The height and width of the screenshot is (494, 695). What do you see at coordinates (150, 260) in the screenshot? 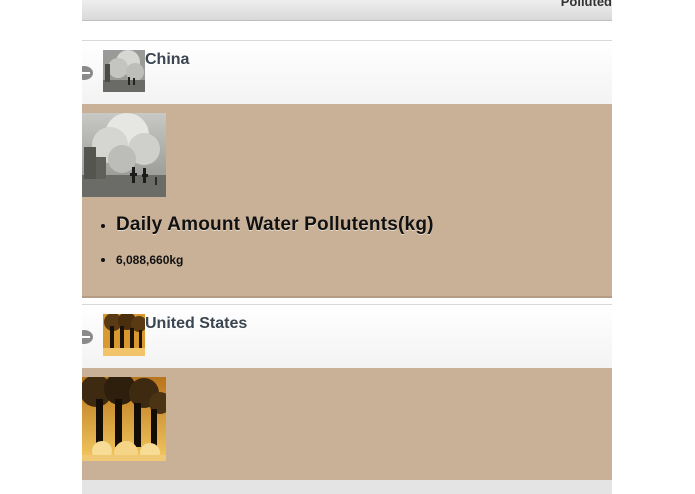
I see `stat-value: 6,088,660kg` at bounding box center [150, 260].